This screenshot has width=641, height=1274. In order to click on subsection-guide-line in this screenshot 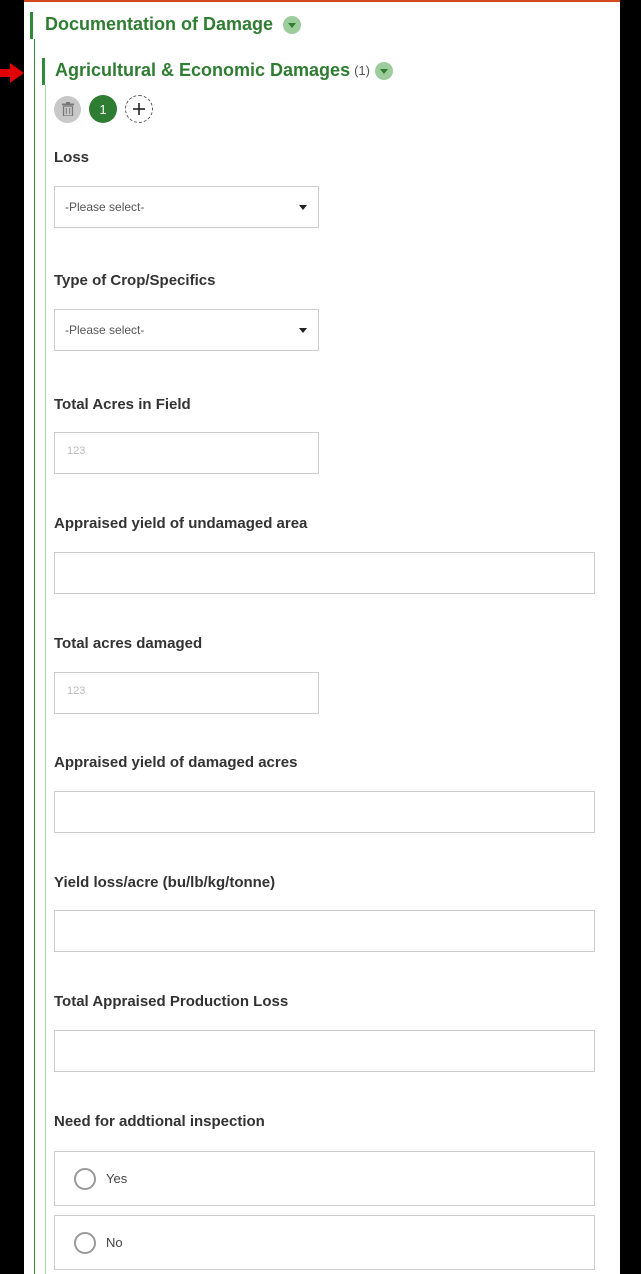, I will do `click(45, 679)`.